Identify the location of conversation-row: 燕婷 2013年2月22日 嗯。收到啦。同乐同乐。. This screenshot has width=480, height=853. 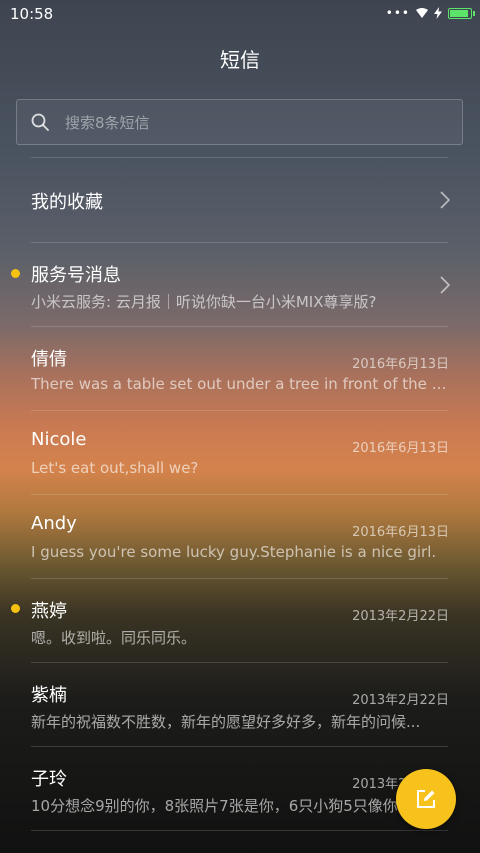
(240, 621).